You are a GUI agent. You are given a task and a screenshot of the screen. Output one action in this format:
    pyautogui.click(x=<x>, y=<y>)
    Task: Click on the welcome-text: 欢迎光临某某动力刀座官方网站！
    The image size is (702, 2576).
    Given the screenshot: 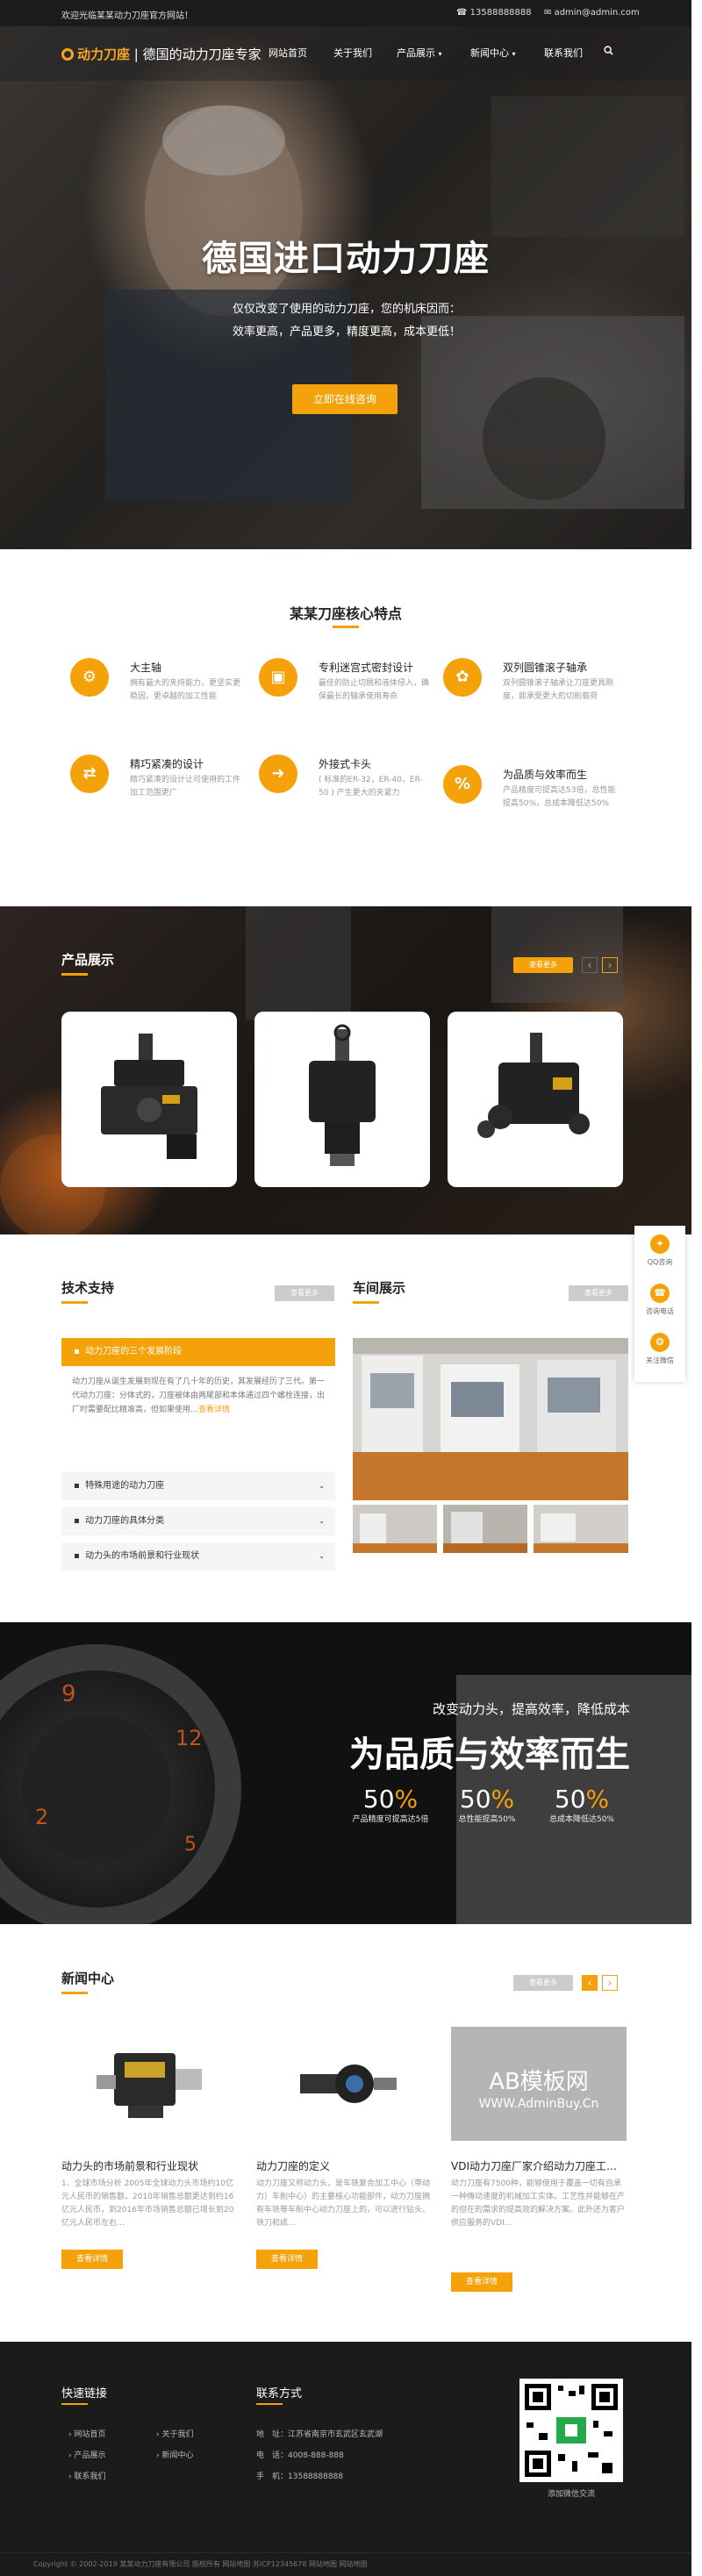 What is the action you would take?
    pyautogui.click(x=127, y=16)
    